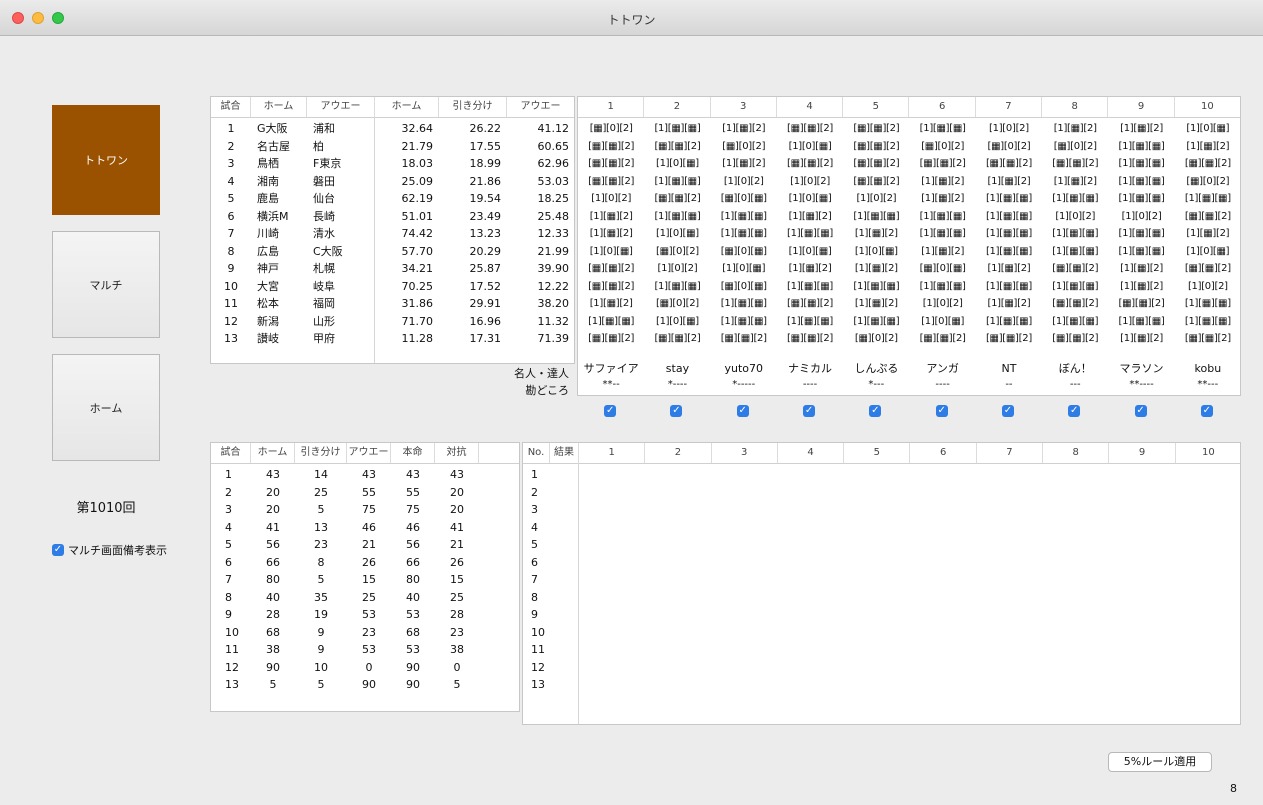  What do you see at coordinates (231, 198) in the screenshot?
I see `odds-cell: 5` at bounding box center [231, 198].